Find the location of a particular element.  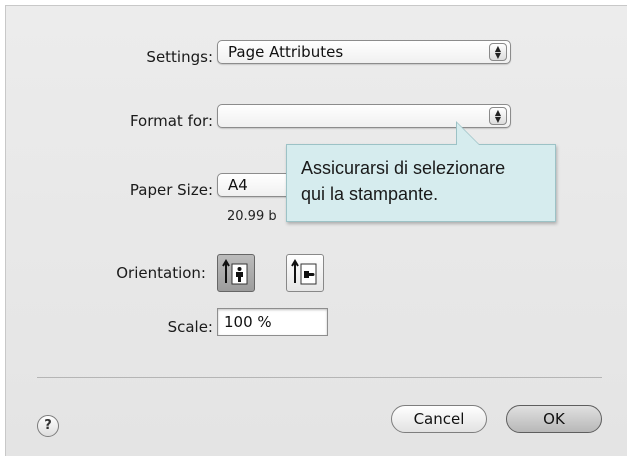

orientation-portrait-button is located at coordinates (236, 273).